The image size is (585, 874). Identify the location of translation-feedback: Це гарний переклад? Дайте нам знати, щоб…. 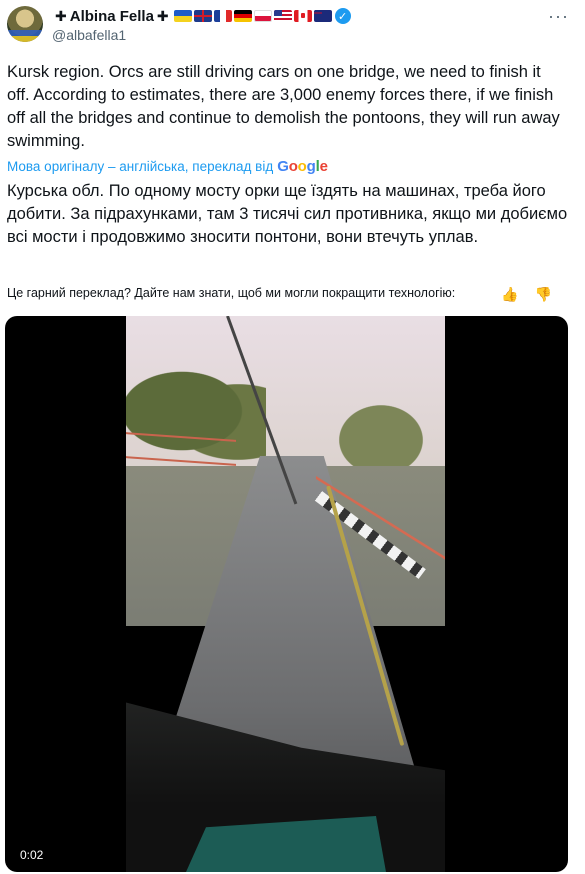
(289, 295).